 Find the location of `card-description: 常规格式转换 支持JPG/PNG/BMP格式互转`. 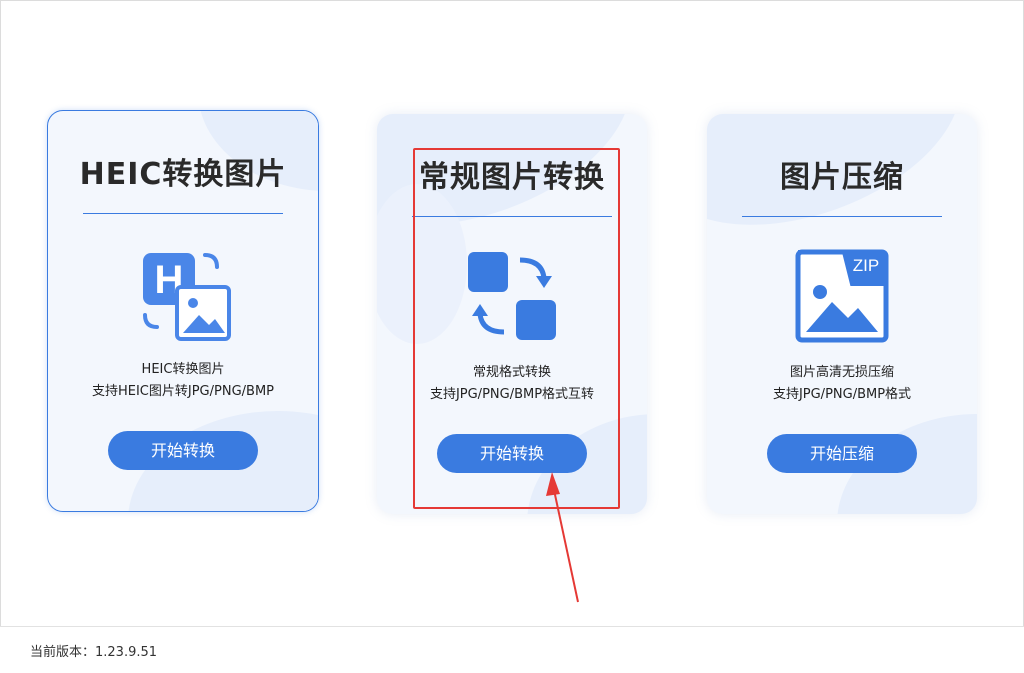

card-description: 常规格式转换 支持JPG/PNG/BMP格式互转 is located at coordinates (512, 384).